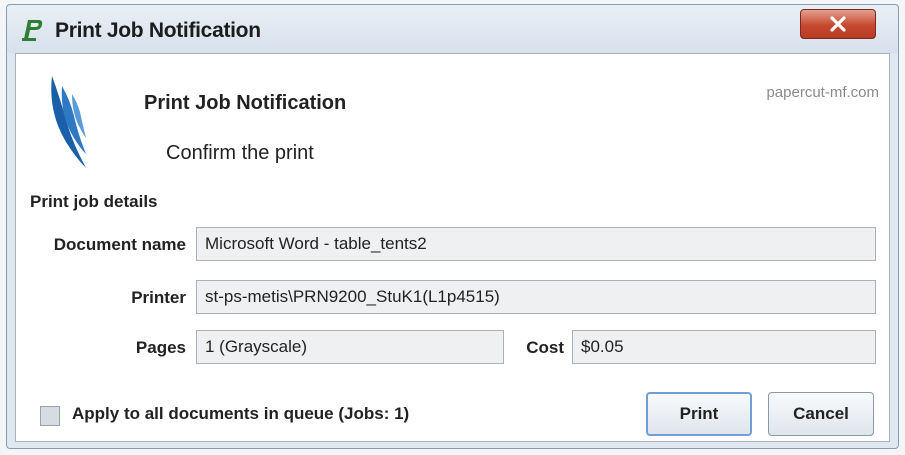 This screenshot has height=455, width=905. What do you see at coordinates (32, 30) in the screenshot?
I see `papercut-app-icon` at bounding box center [32, 30].